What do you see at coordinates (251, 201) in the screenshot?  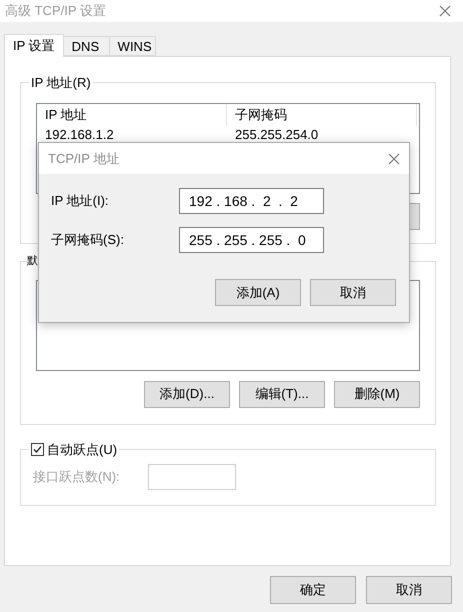 I see `address-field: 192 . 168 . 2 . 2` at bounding box center [251, 201].